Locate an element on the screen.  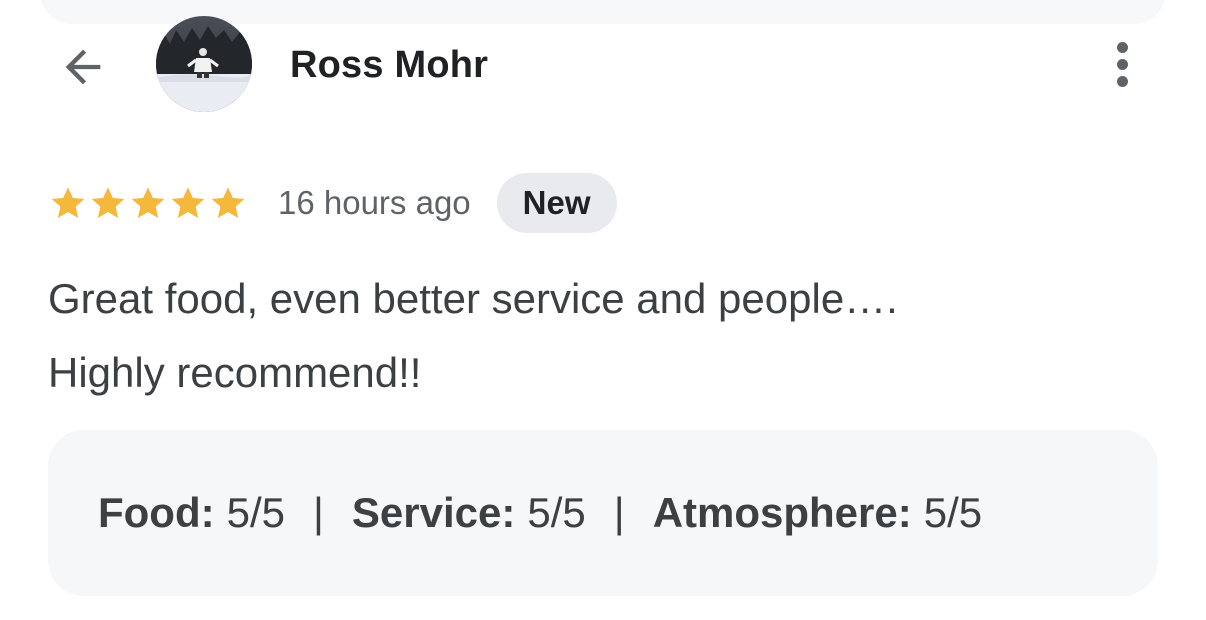
review-meta: 16 hours ago New is located at coordinates (332, 203).